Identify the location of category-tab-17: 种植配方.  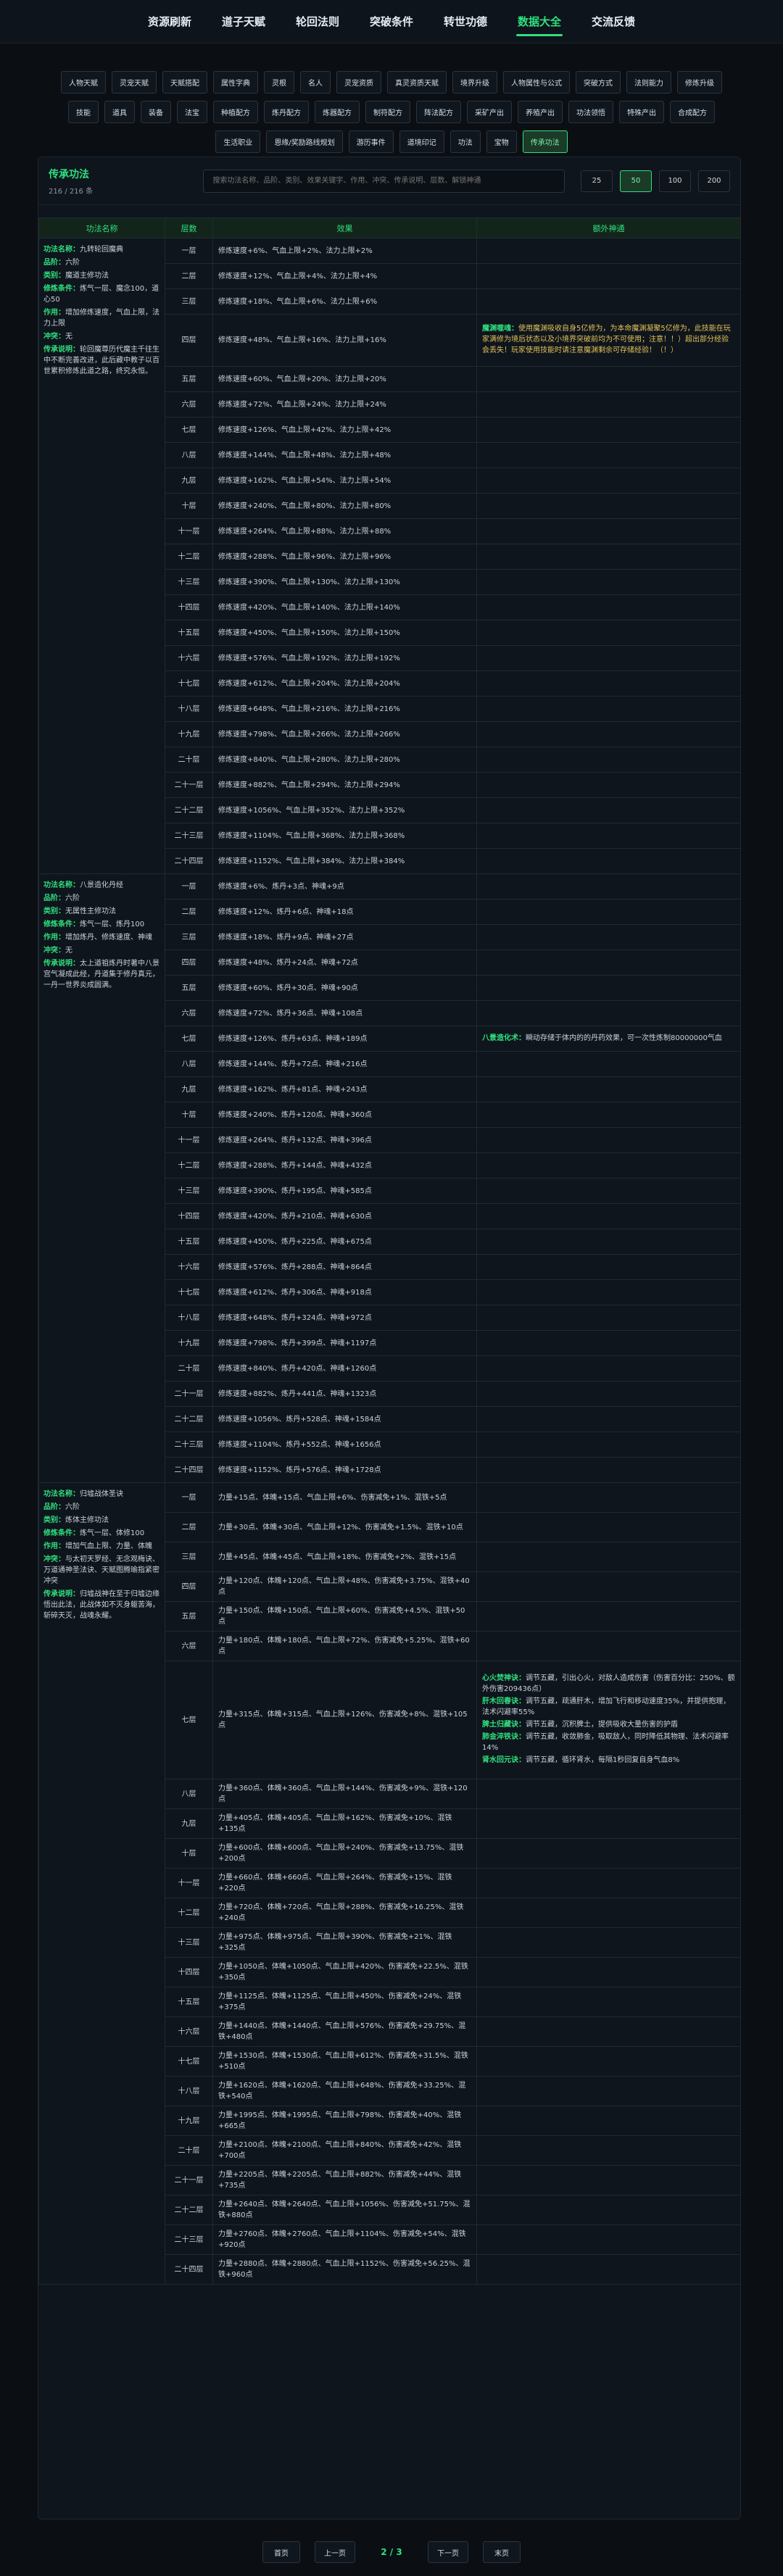
(235, 112).